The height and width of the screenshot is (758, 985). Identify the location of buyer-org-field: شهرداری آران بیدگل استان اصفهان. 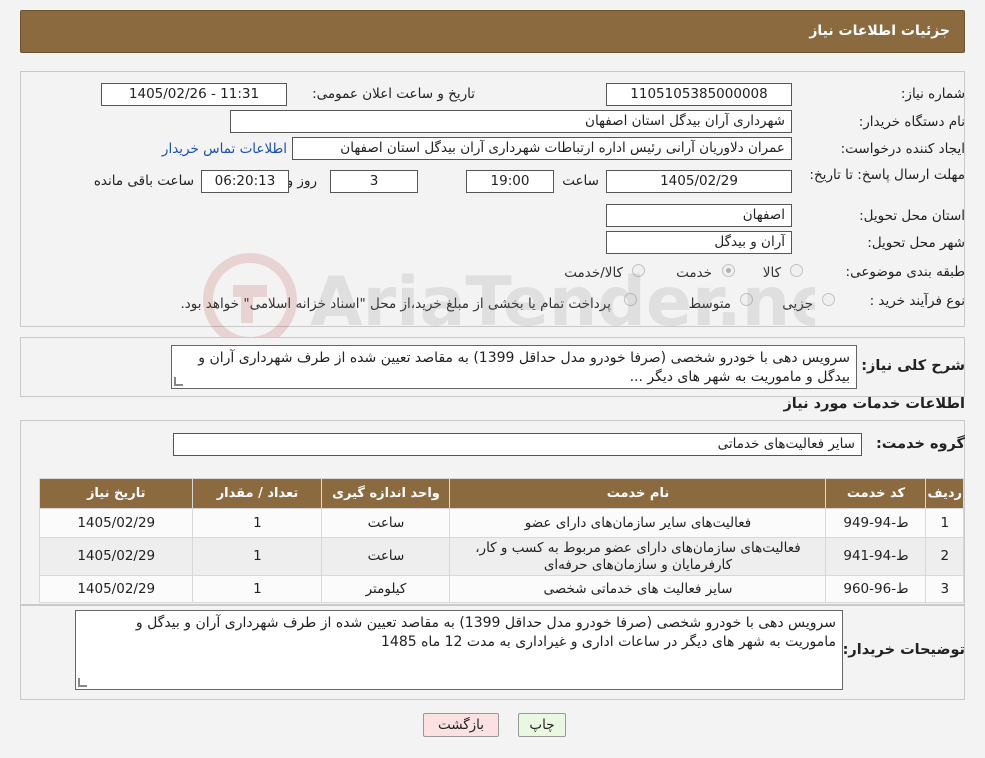
(511, 121).